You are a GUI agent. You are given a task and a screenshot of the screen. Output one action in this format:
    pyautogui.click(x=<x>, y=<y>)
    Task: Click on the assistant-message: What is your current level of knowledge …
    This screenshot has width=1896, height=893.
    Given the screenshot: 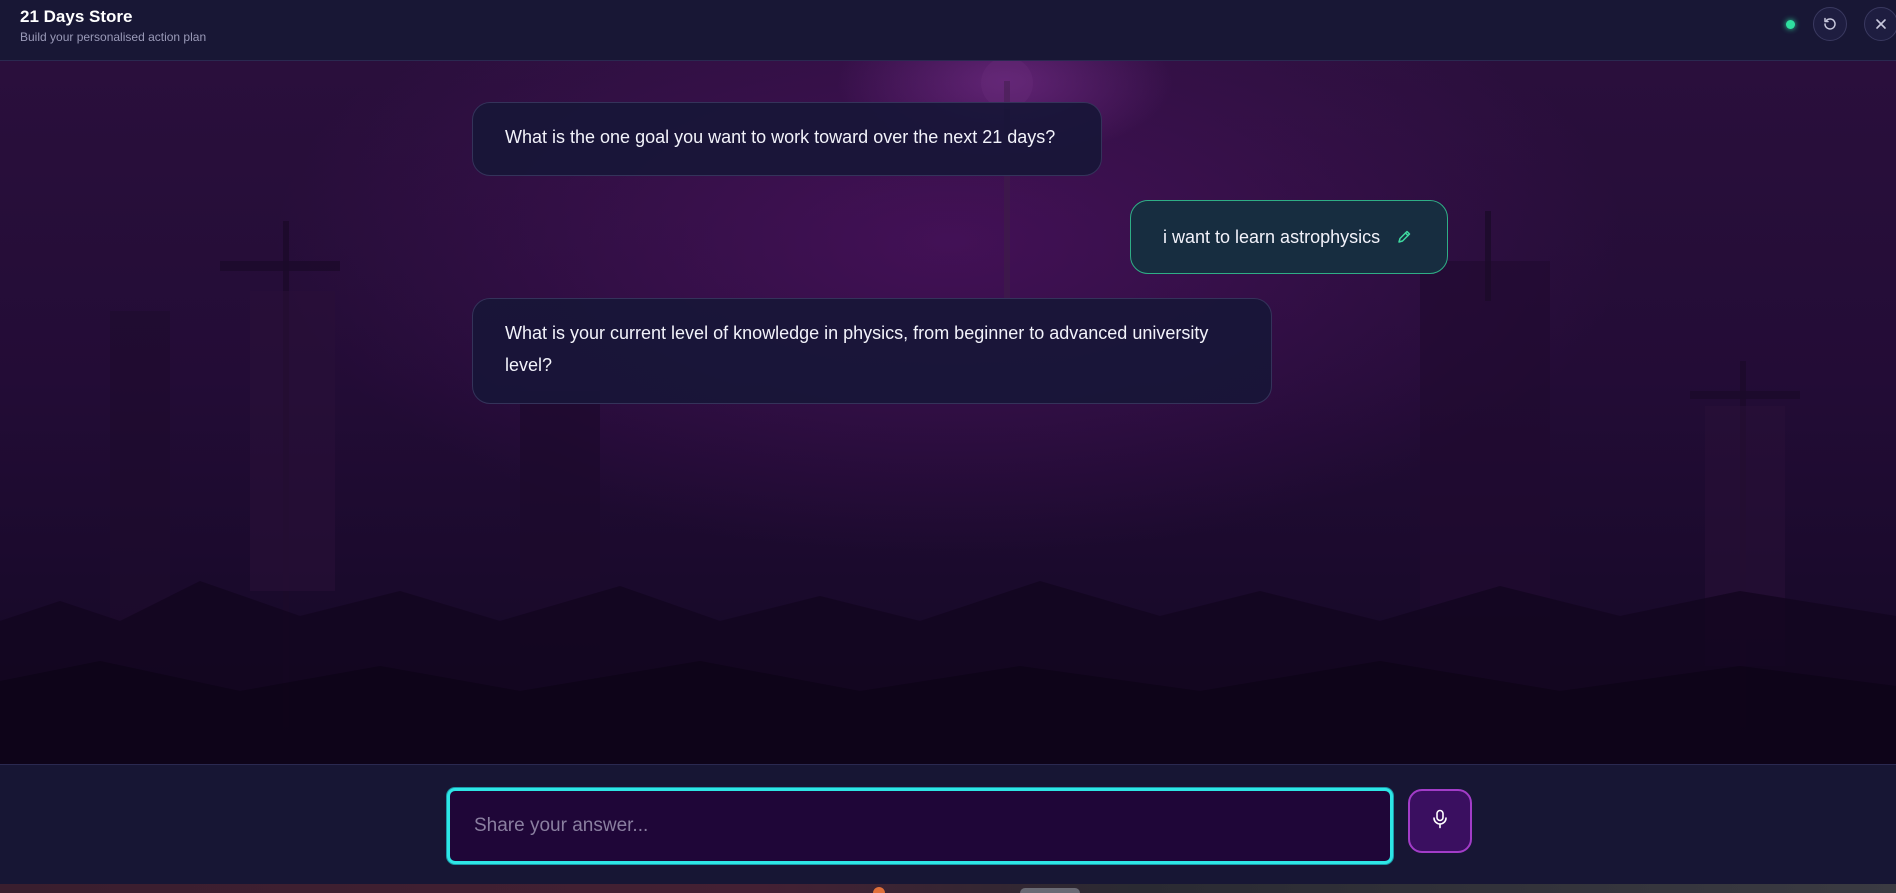 What is the action you would take?
    pyautogui.click(x=872, y=351)
    